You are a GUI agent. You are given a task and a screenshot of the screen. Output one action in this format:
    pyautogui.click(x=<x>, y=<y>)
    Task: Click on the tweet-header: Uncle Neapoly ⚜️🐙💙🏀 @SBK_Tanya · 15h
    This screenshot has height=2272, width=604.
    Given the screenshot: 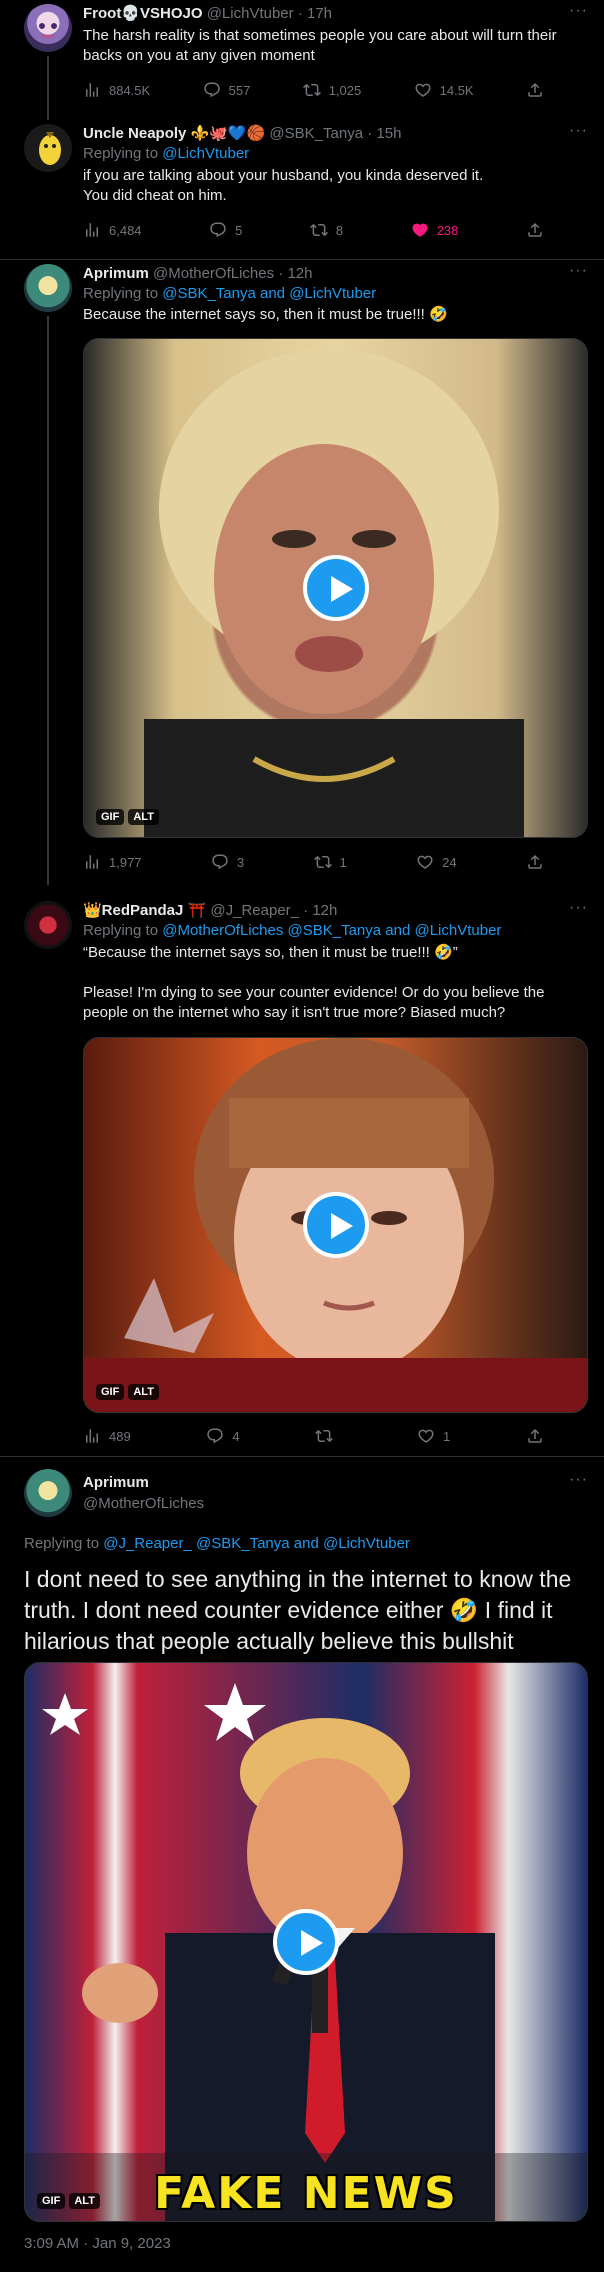 What is the action you would take?
    pyautogui.click(x=335, y=134)
    